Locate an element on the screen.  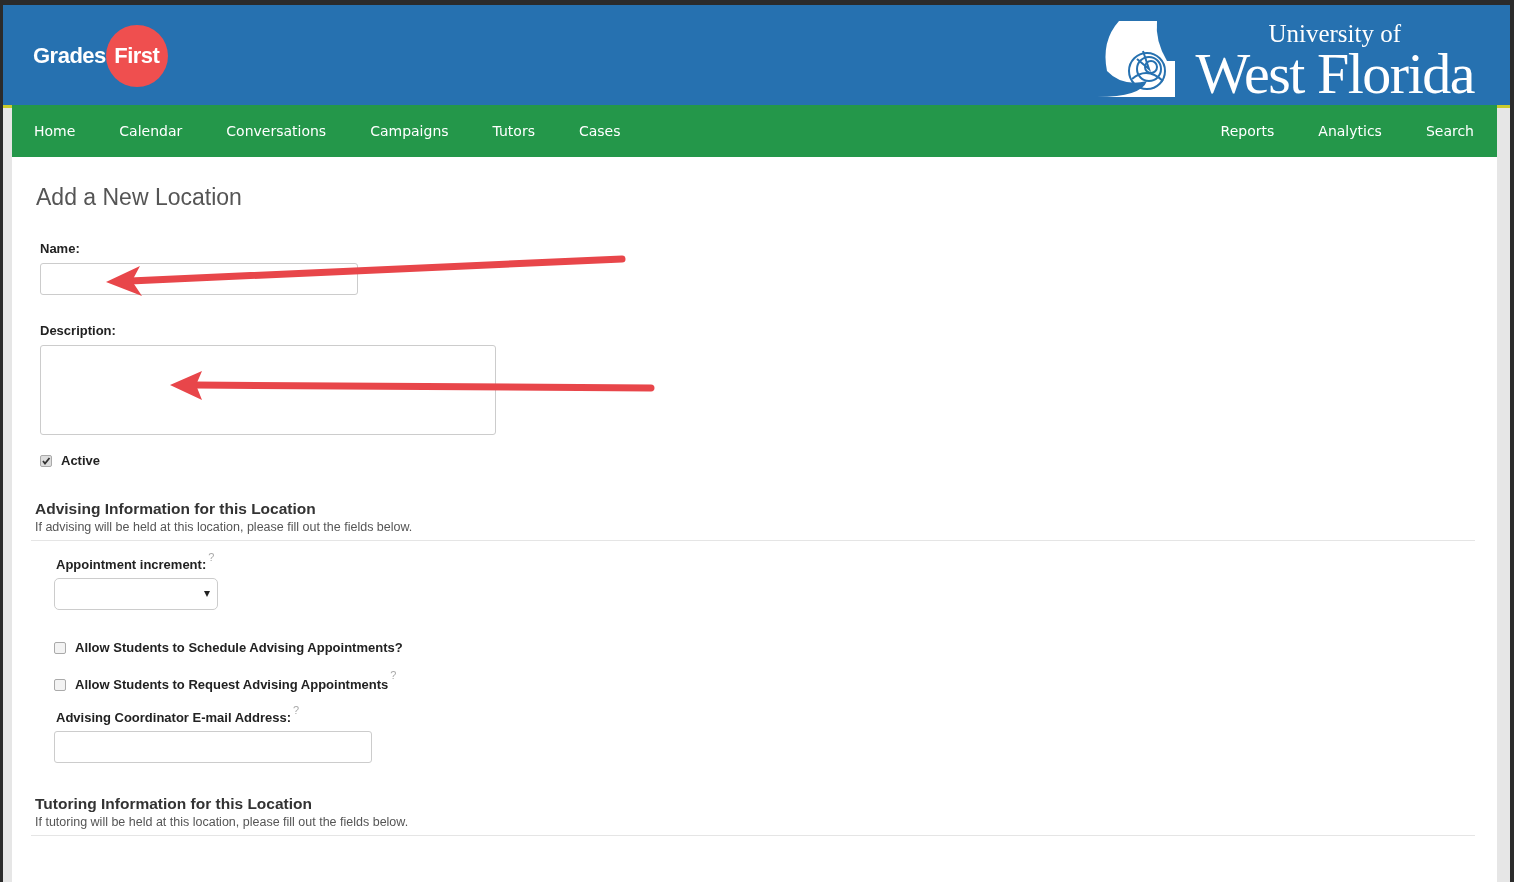
input-field is located at coordinates (213, 747).